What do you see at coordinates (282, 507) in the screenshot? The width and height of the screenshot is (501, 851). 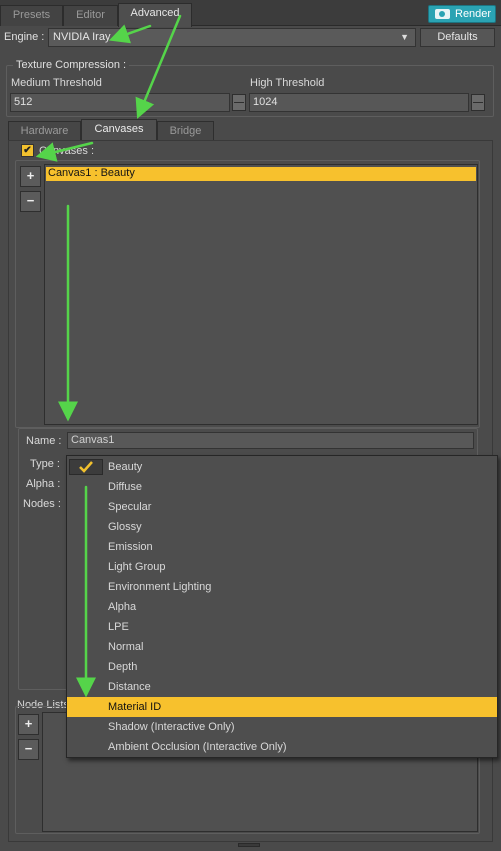 I see `dropdown-option-specular: Specular` at bounding box center [282, 507].